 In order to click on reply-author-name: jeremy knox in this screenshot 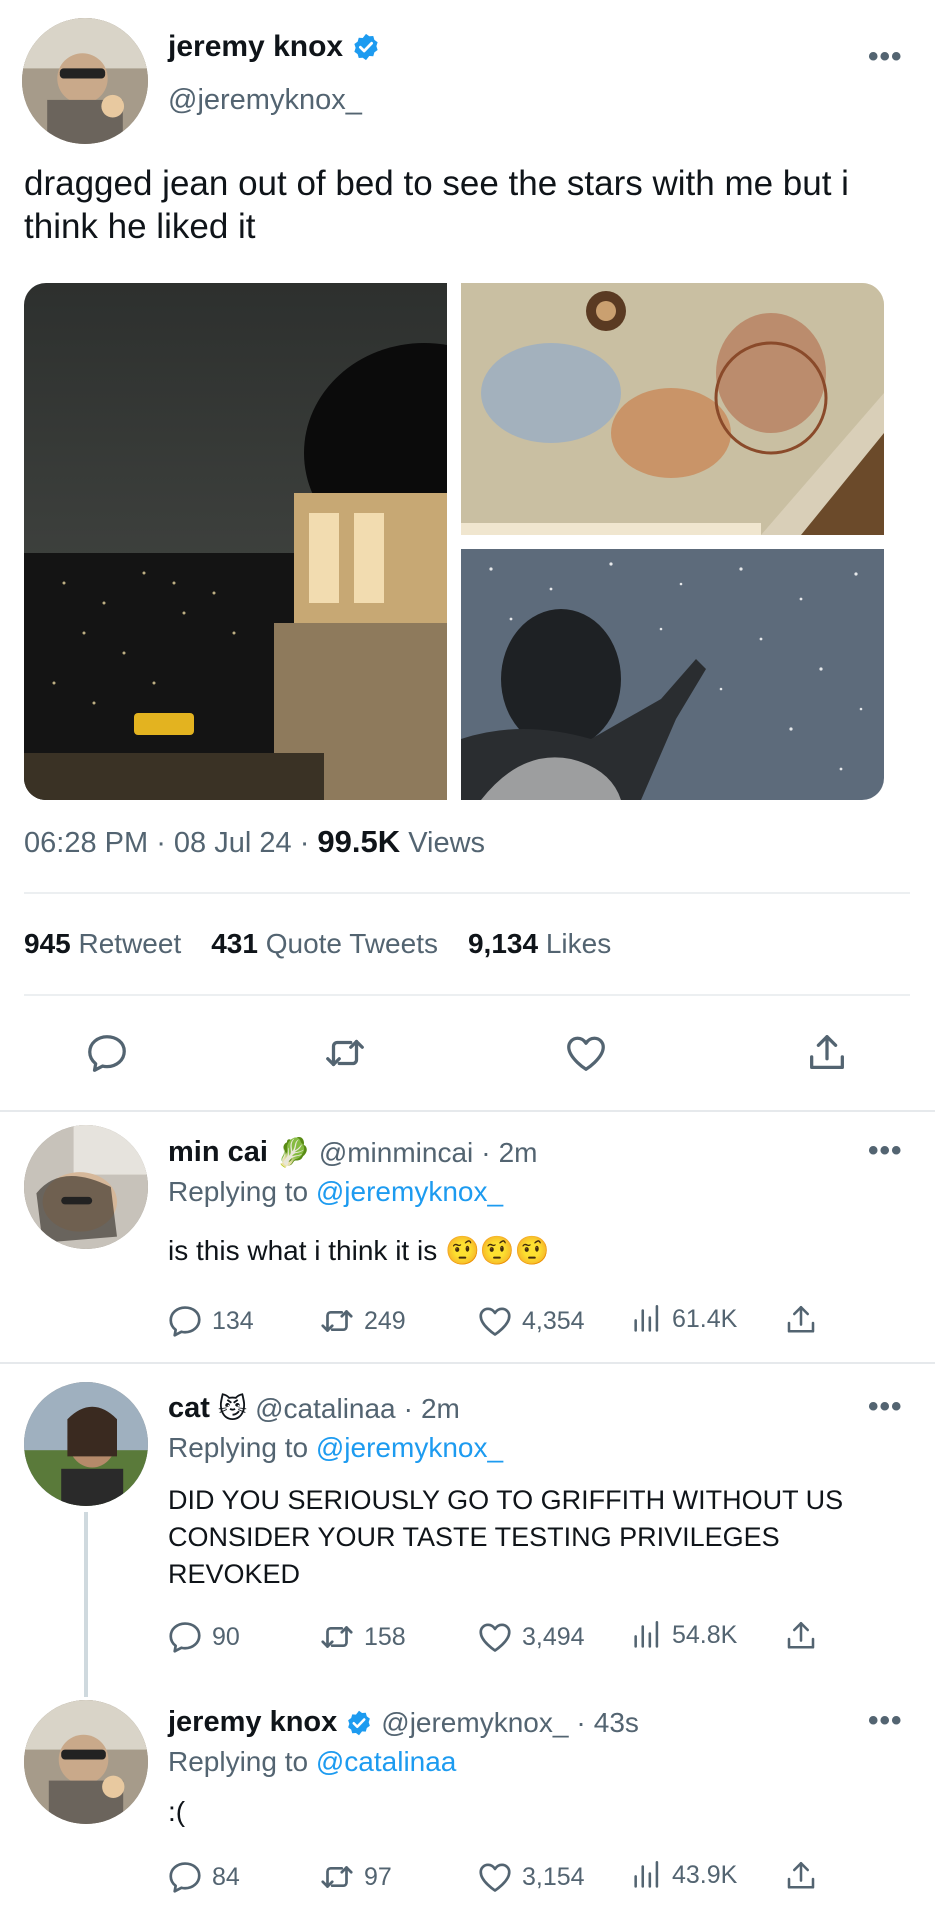, I will do `click(252, 1722)`.